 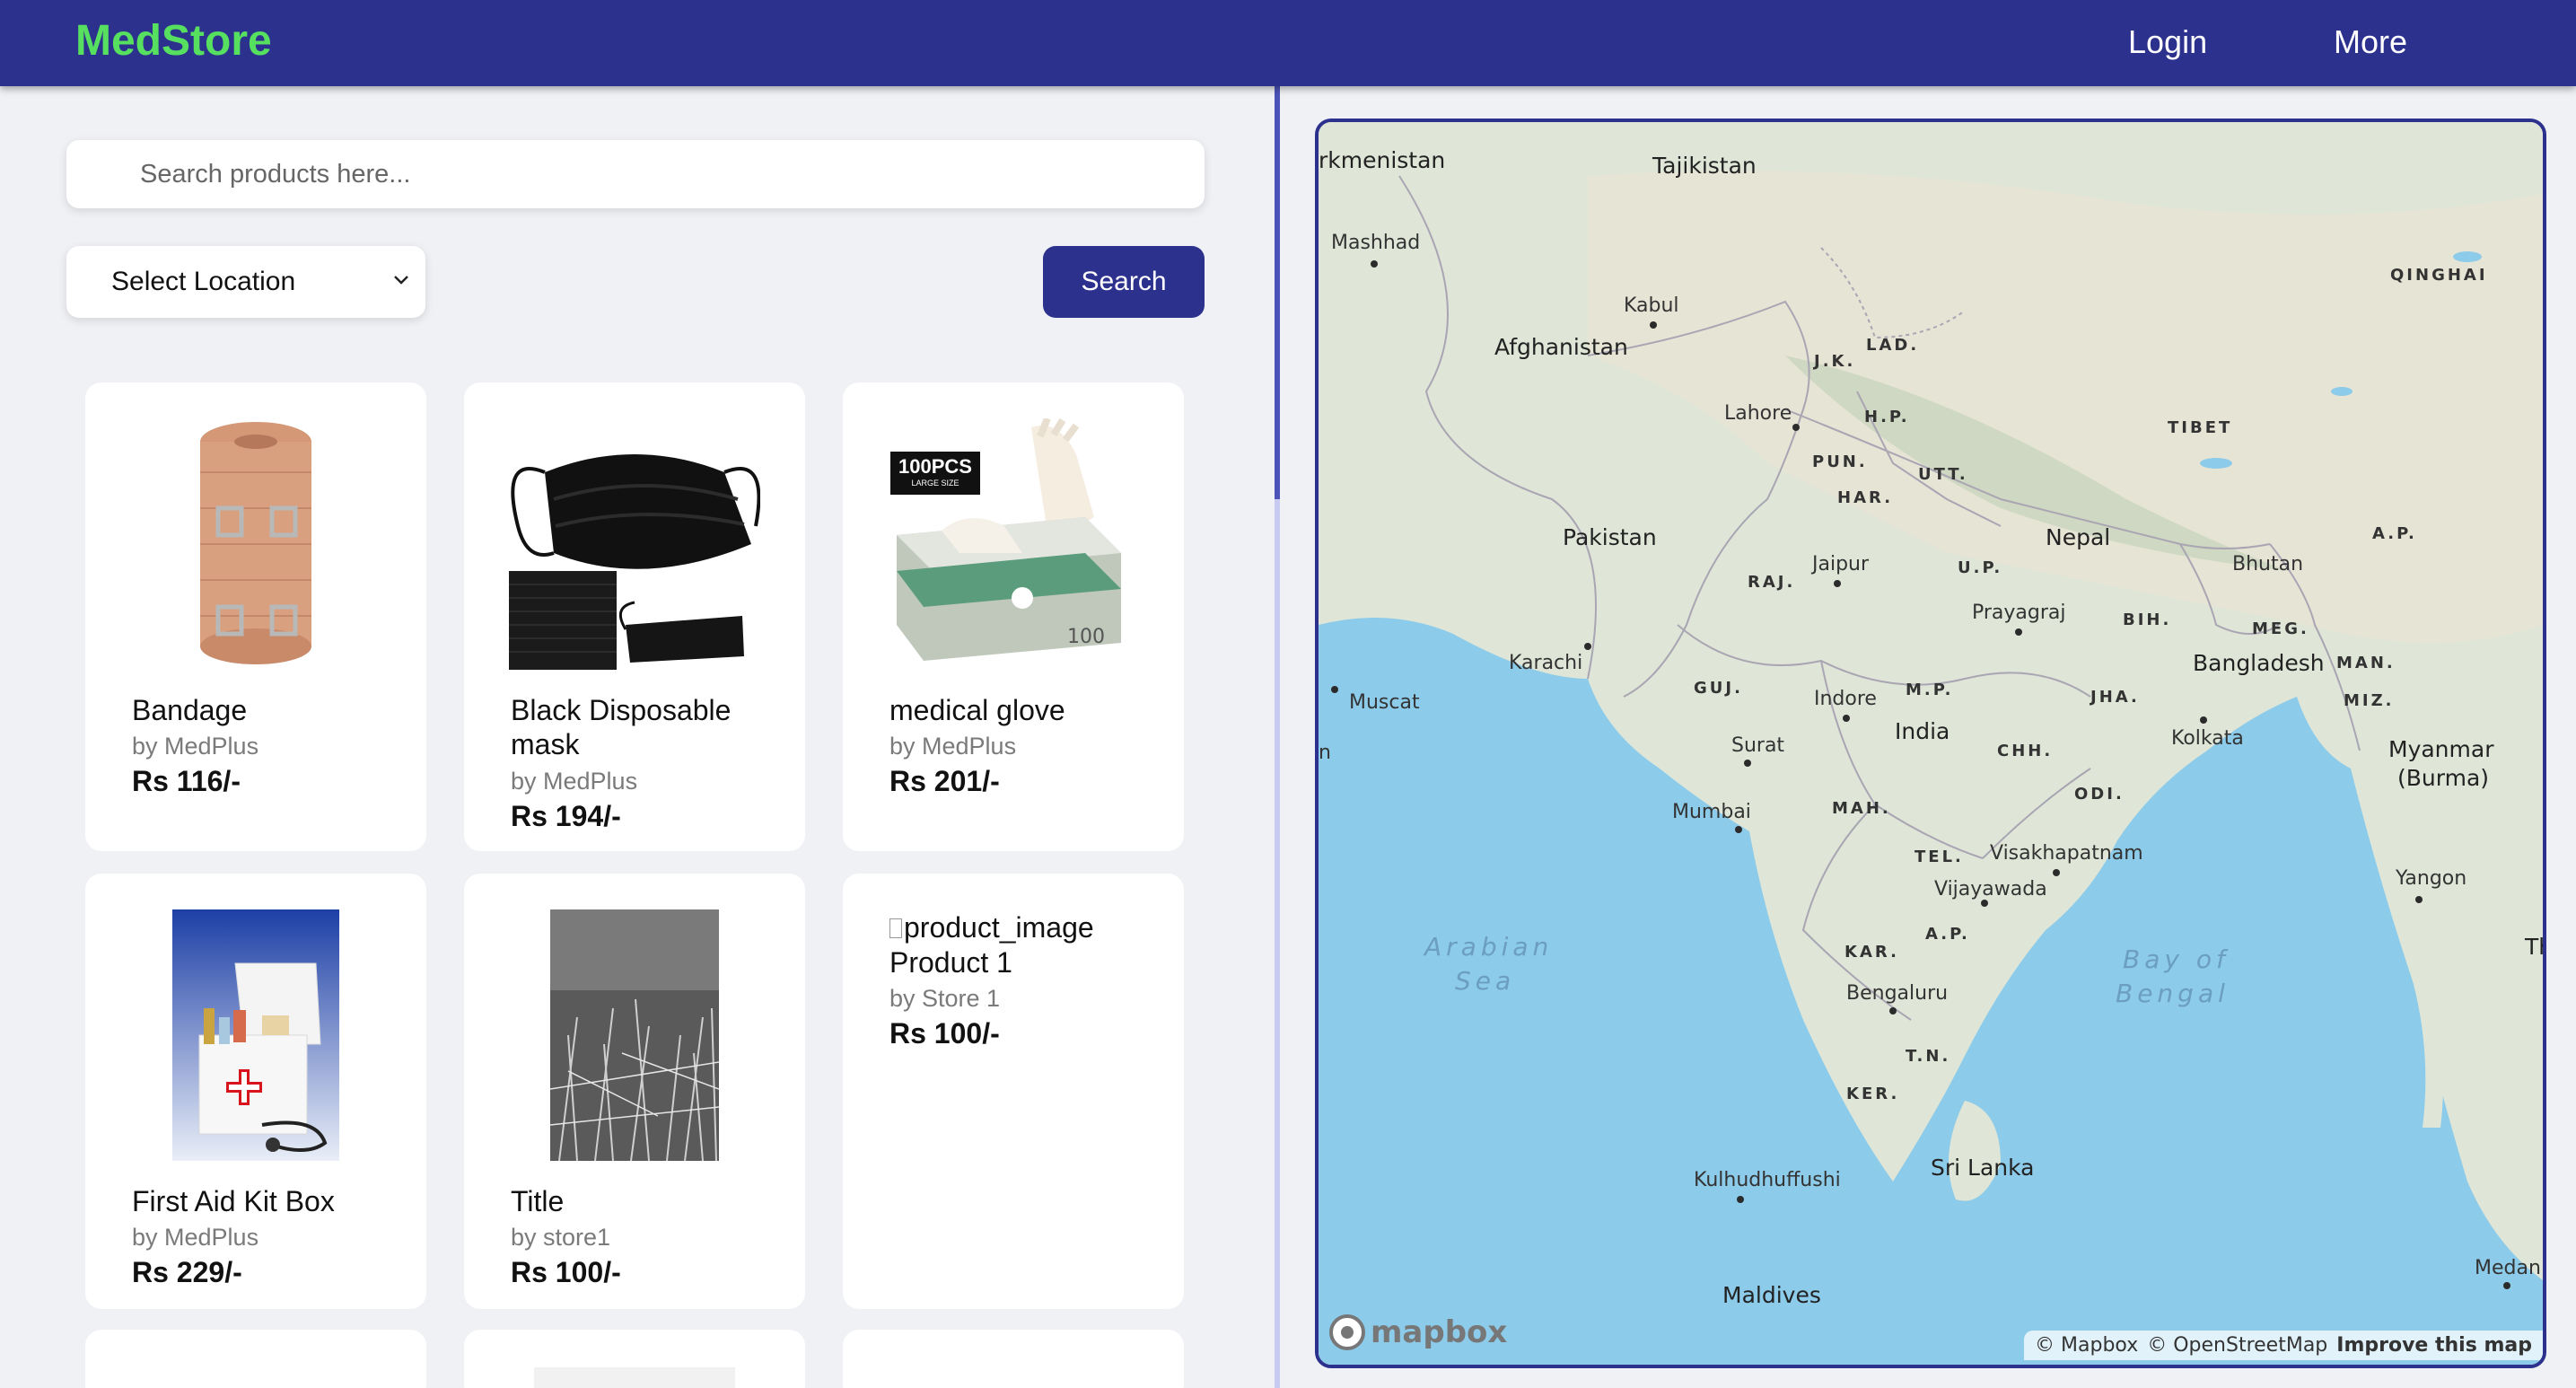 I want to click on map-label-city: Jaipur, so click(x=1841, y=564).